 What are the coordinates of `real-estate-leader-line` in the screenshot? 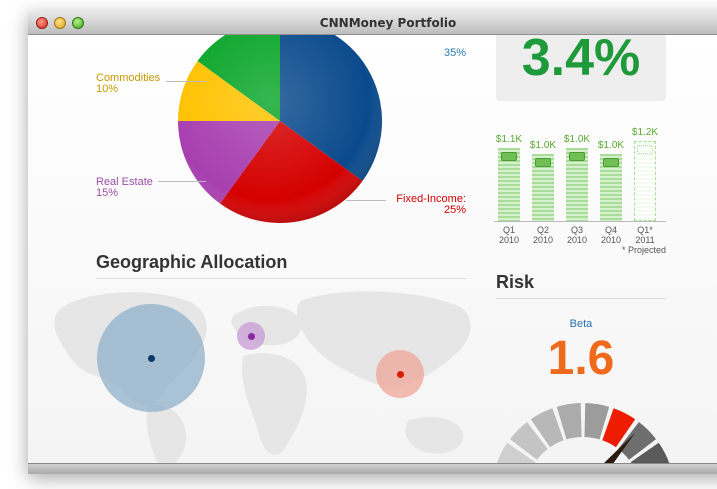 It's located at (182, 181).